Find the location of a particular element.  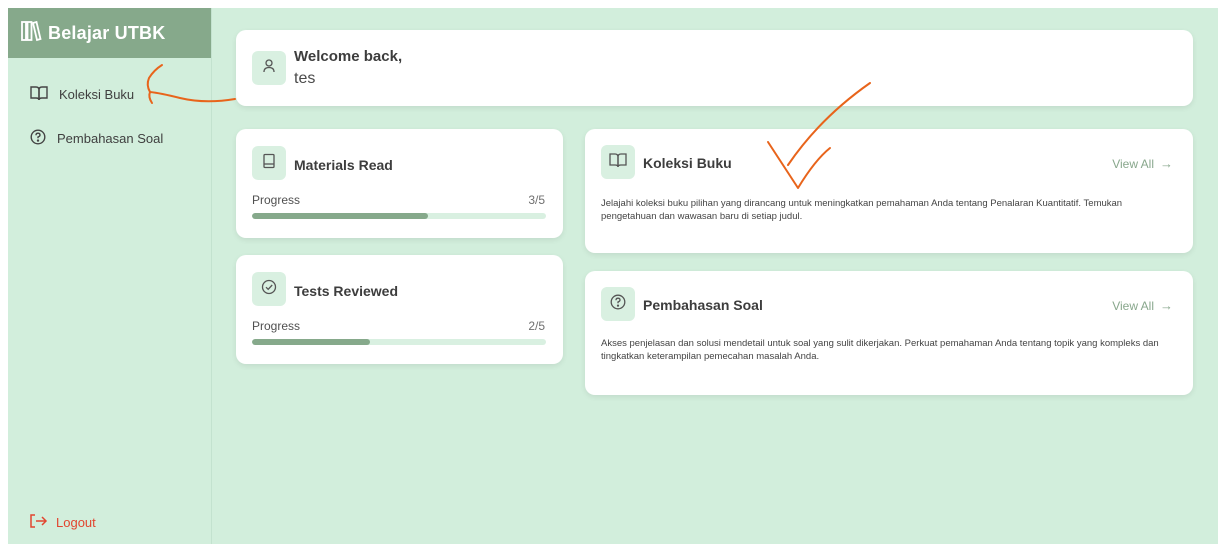

user-icon is located at coordinates (269, 68).